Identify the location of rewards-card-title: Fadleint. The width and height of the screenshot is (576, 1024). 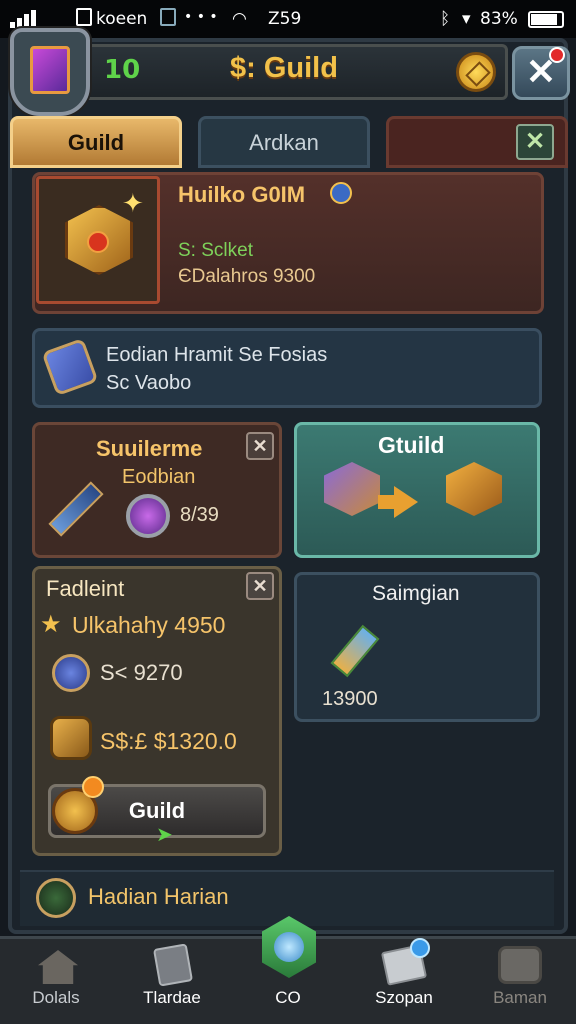
(85, 588).